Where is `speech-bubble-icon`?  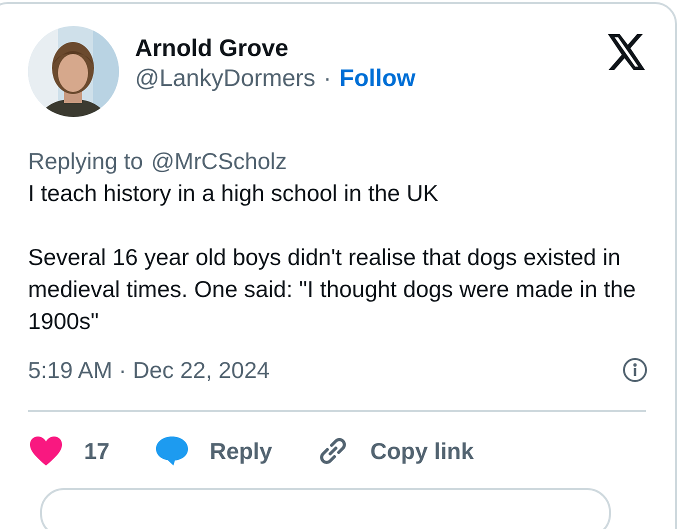 speech-bubble-icon is located at coordinates (172, 450).